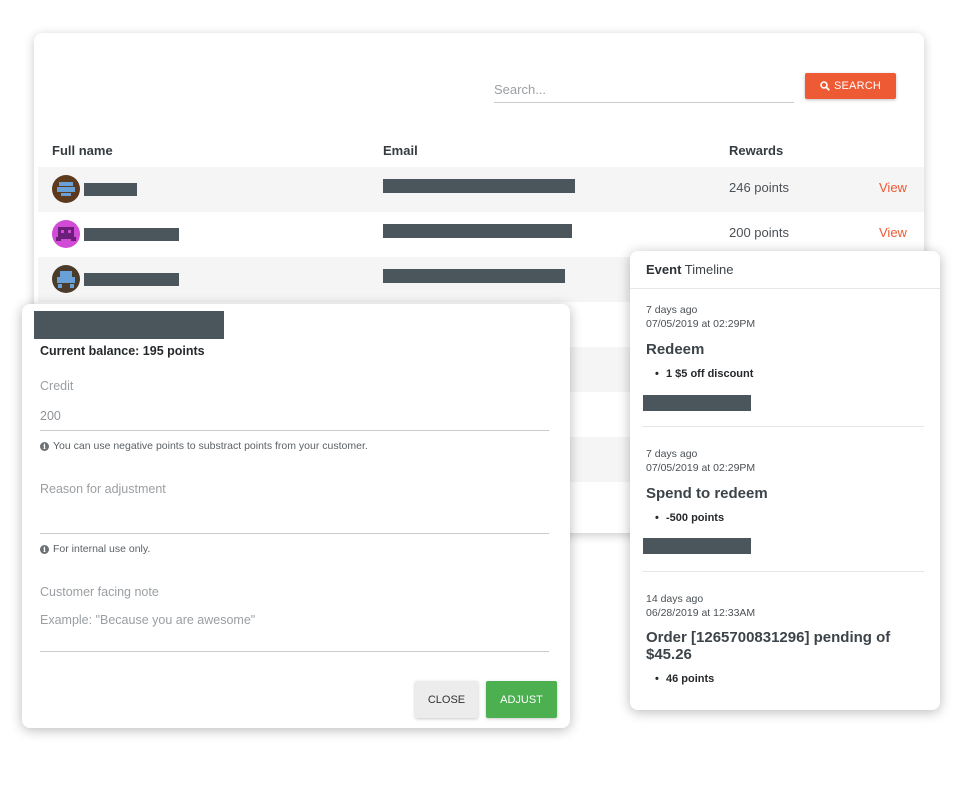 The image size is (960, 800). Describe the element at coordinates (759, 232) in the screenshot. I see `rewards-value: 200 points` at that location.